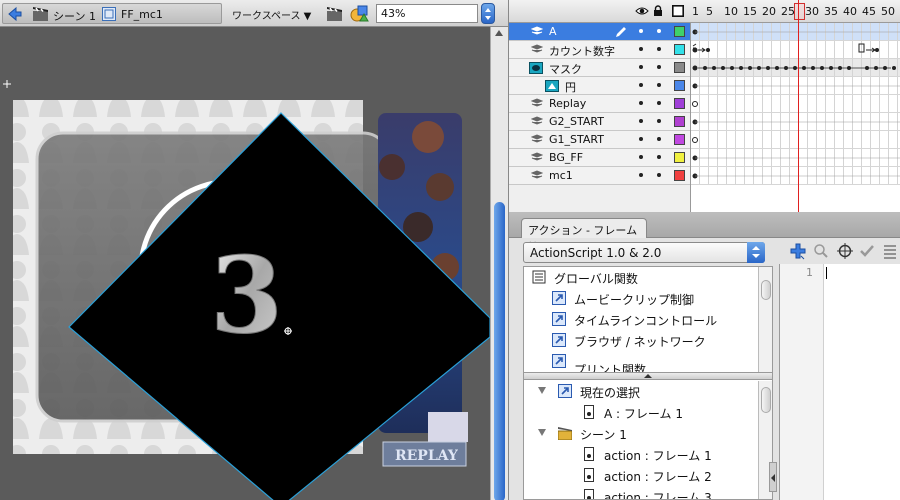 The image size is (900, 500). What do you see at coordinates (570, 87) in the screenshot?
I see `layer-name: 円` at bounding box center [570, 87].